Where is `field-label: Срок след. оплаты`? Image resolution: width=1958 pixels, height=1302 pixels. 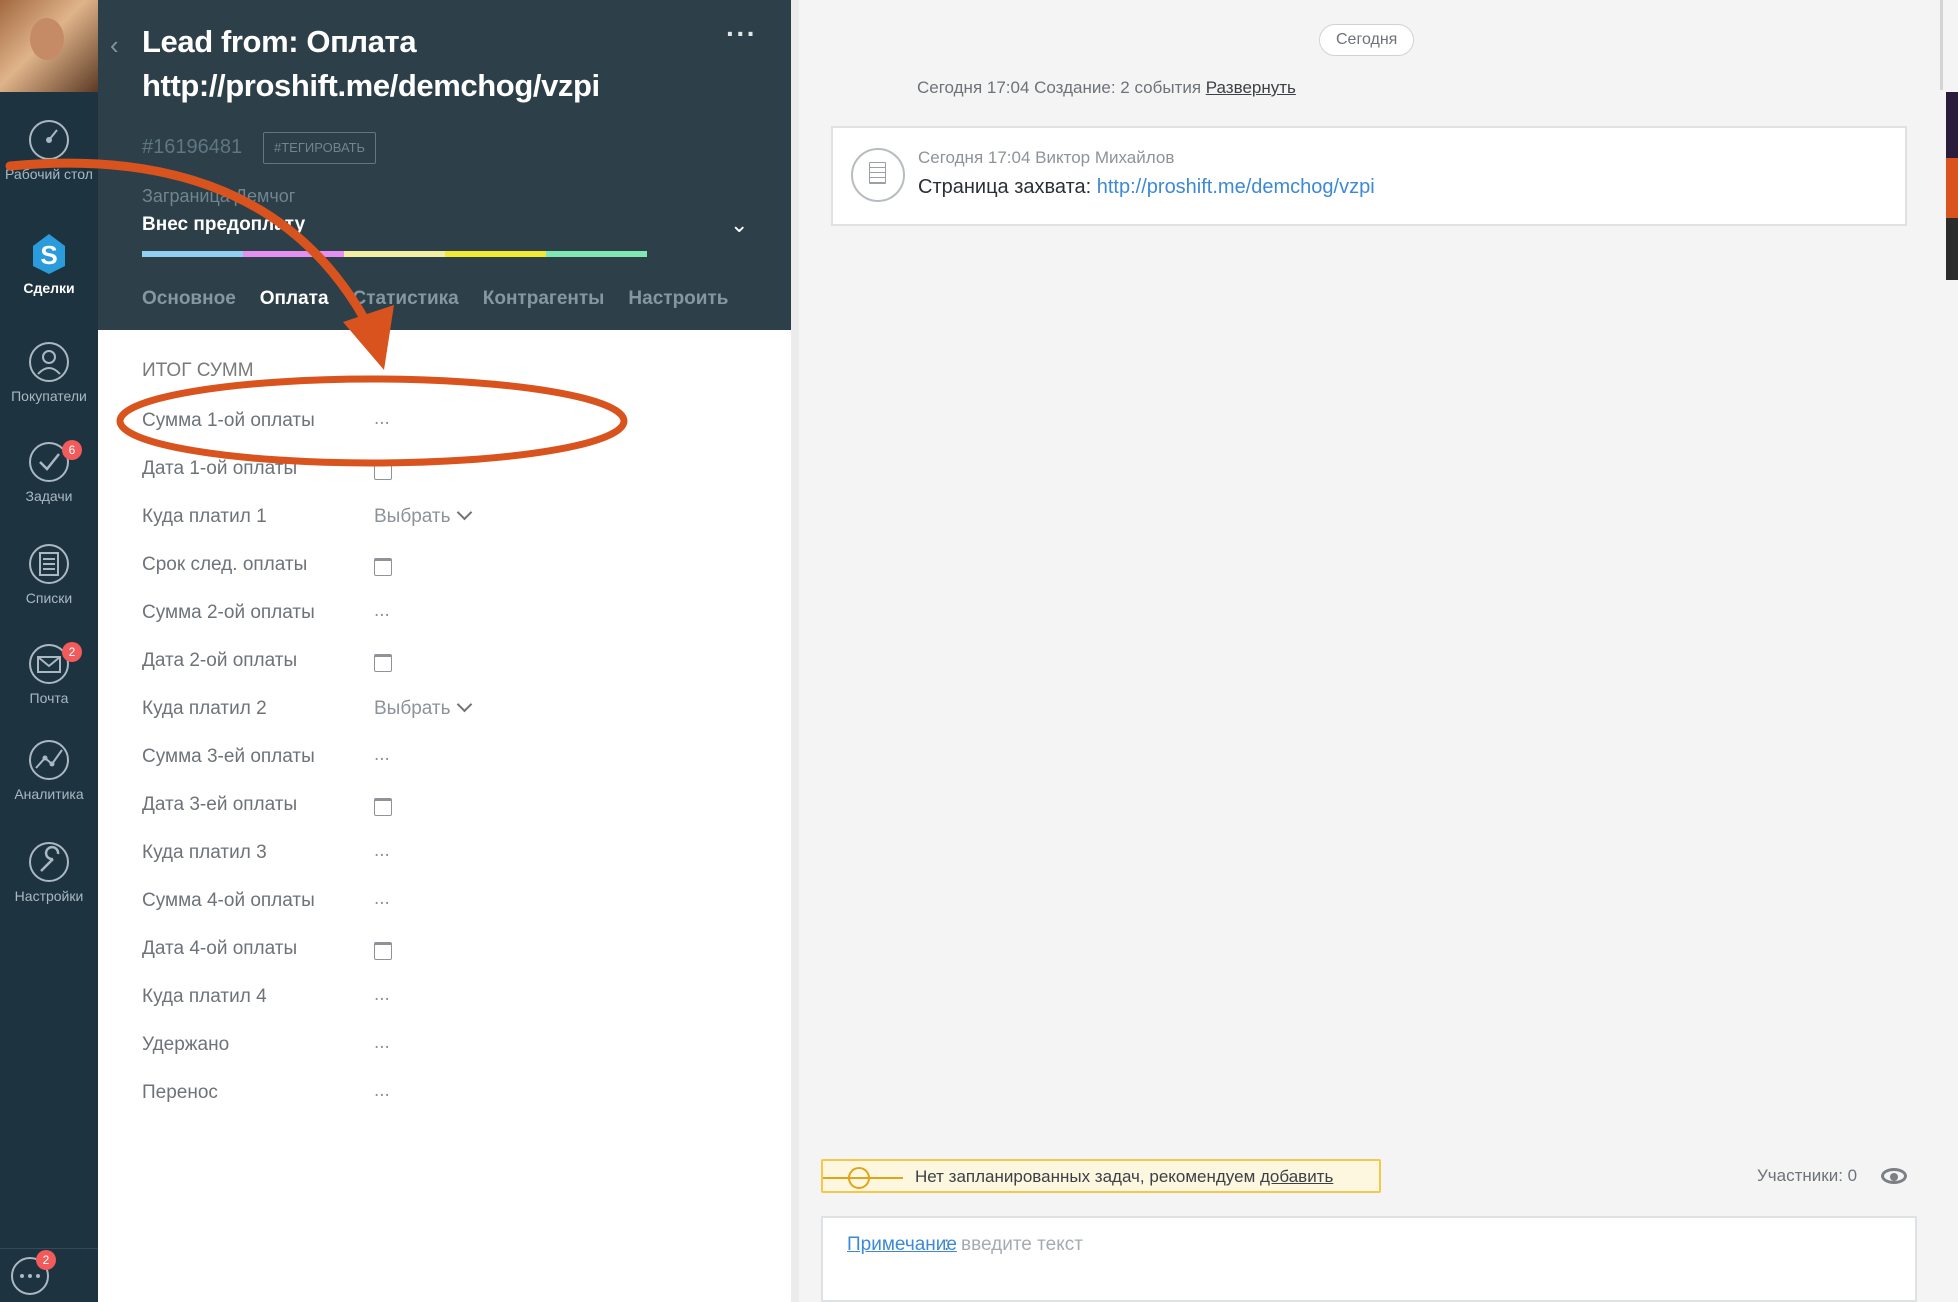 field-label: Срок след. оплаты is located at coordinates (225, 564).